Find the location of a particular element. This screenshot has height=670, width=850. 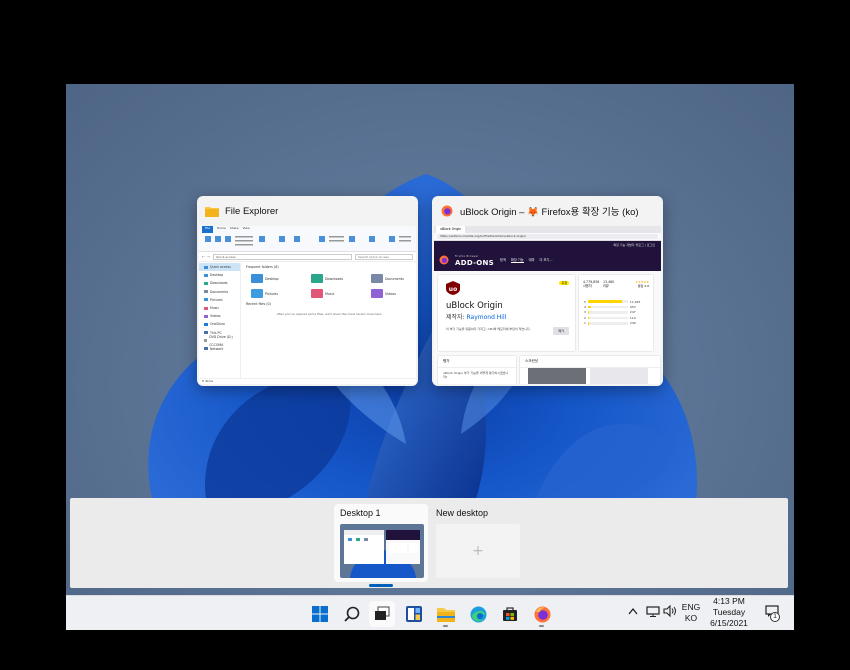

folder-tile: Desktop is located at coordinates (281, 278).